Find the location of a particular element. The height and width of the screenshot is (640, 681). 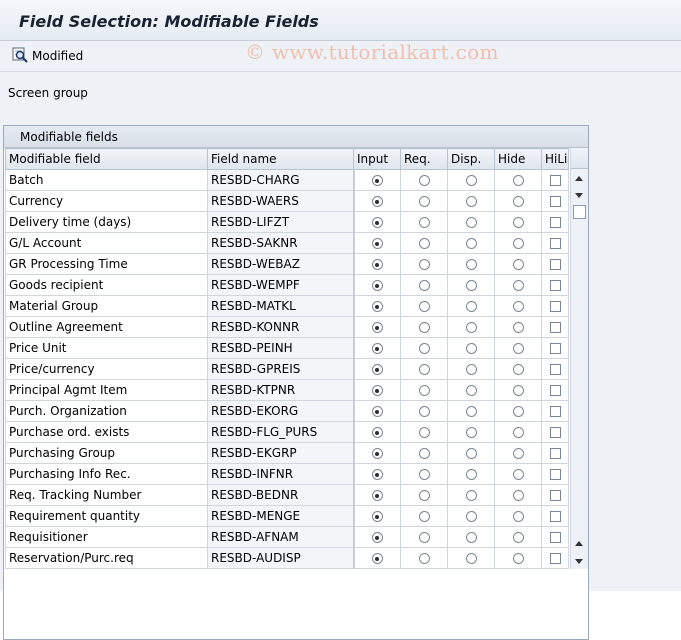

scrollbar-thumb is located at coordinates (579, 212).